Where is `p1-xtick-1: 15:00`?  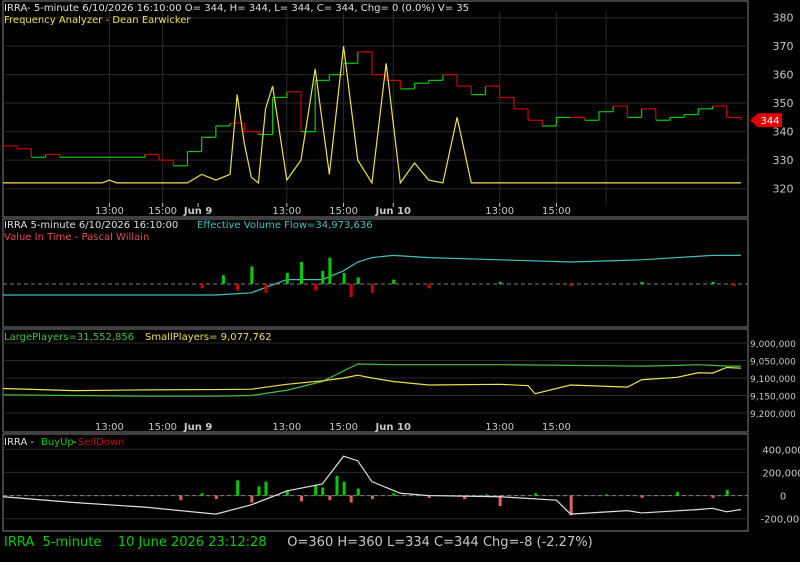
p1-xtick-1: 15:00 is located at coordinates (162, 211).